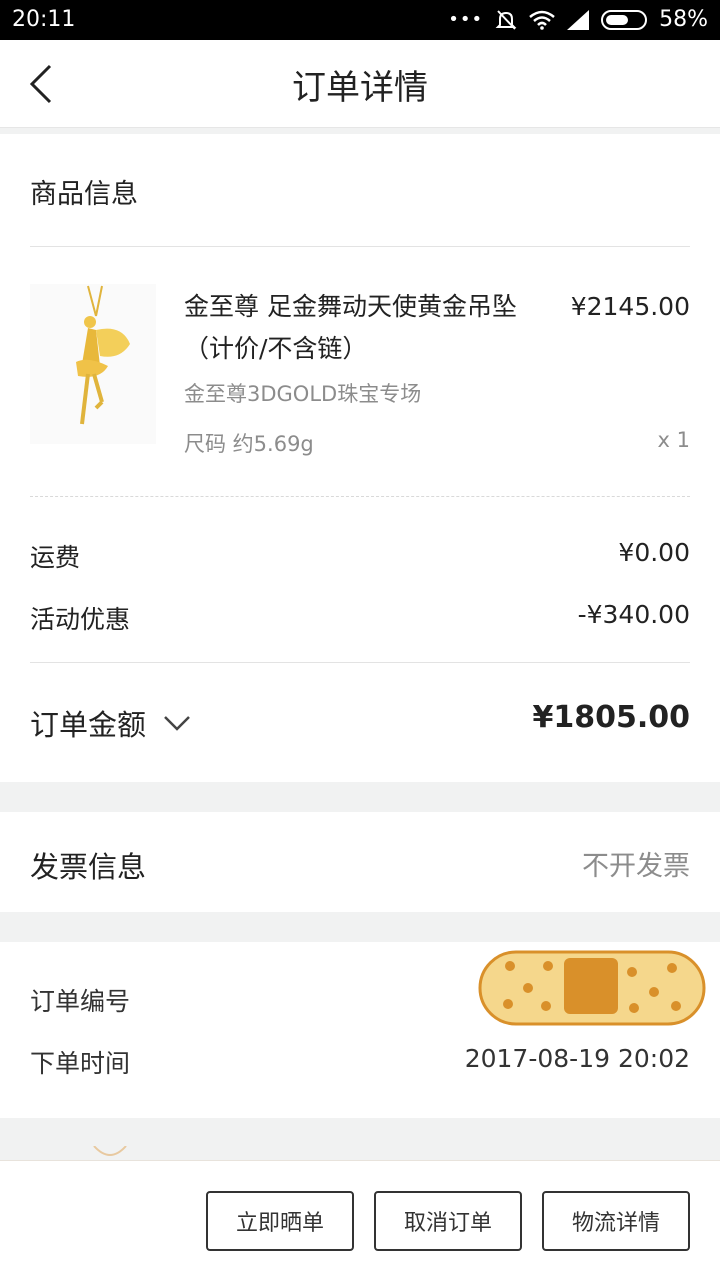 Image resolution: width=720 pixels, height=1280 pixels. Describe the element at coordinates (280, 1221) in the screenshot. I see `share-order-button: 立即晒单` at that location.